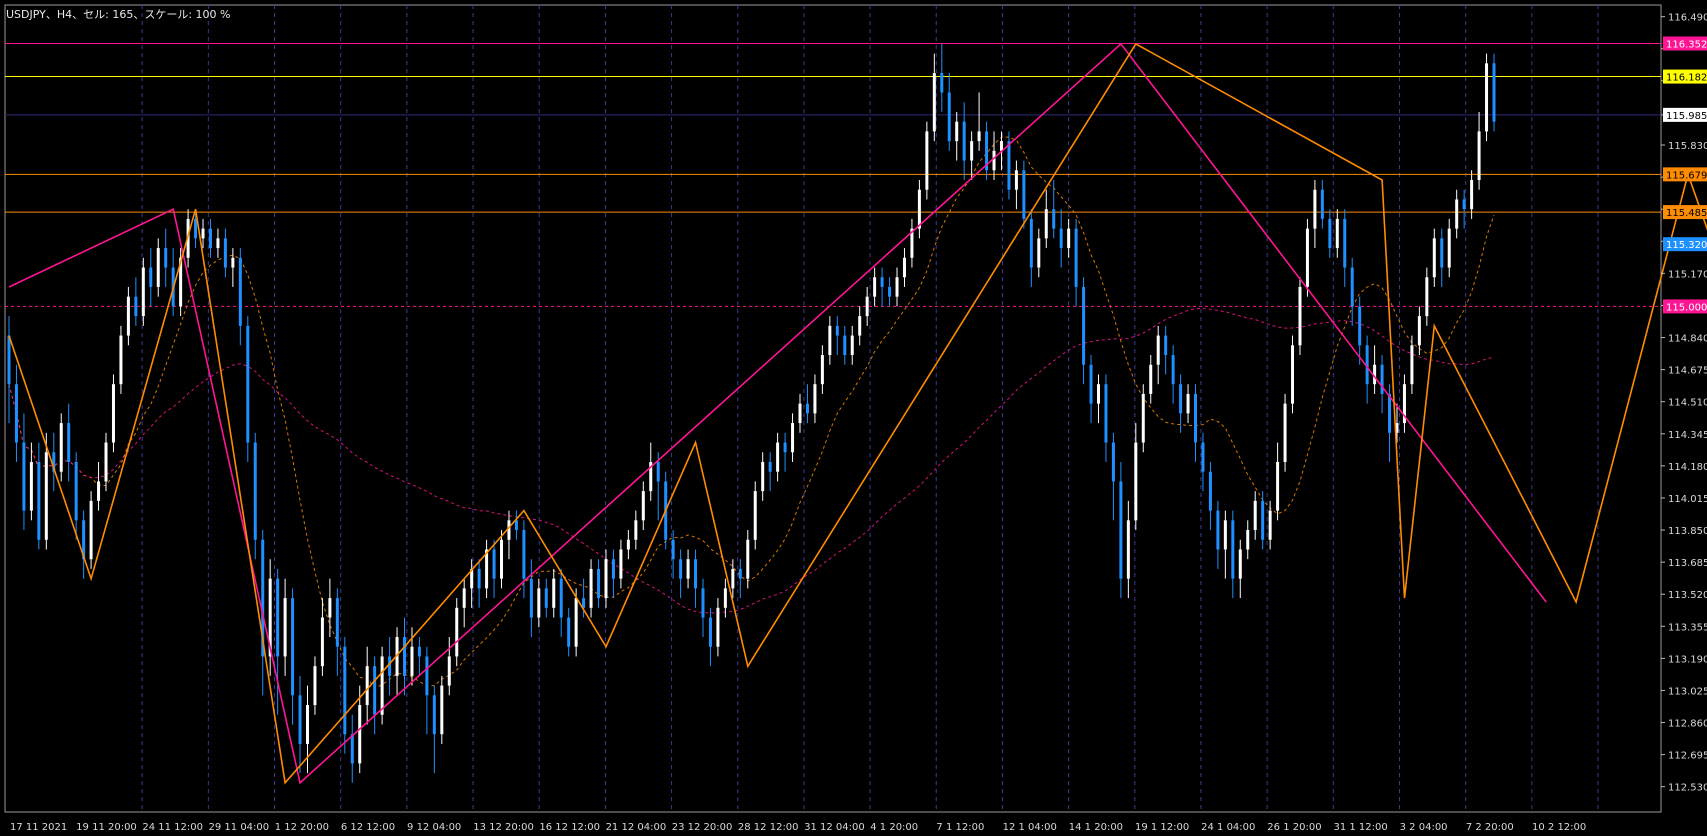 Image resolution: width=1707 pixels, height=836 pixels. What do you see at coordinates (1686, 213) in the screenshot?
I see `price-badge-label: 115.485` at bounding box center [1686, 213].